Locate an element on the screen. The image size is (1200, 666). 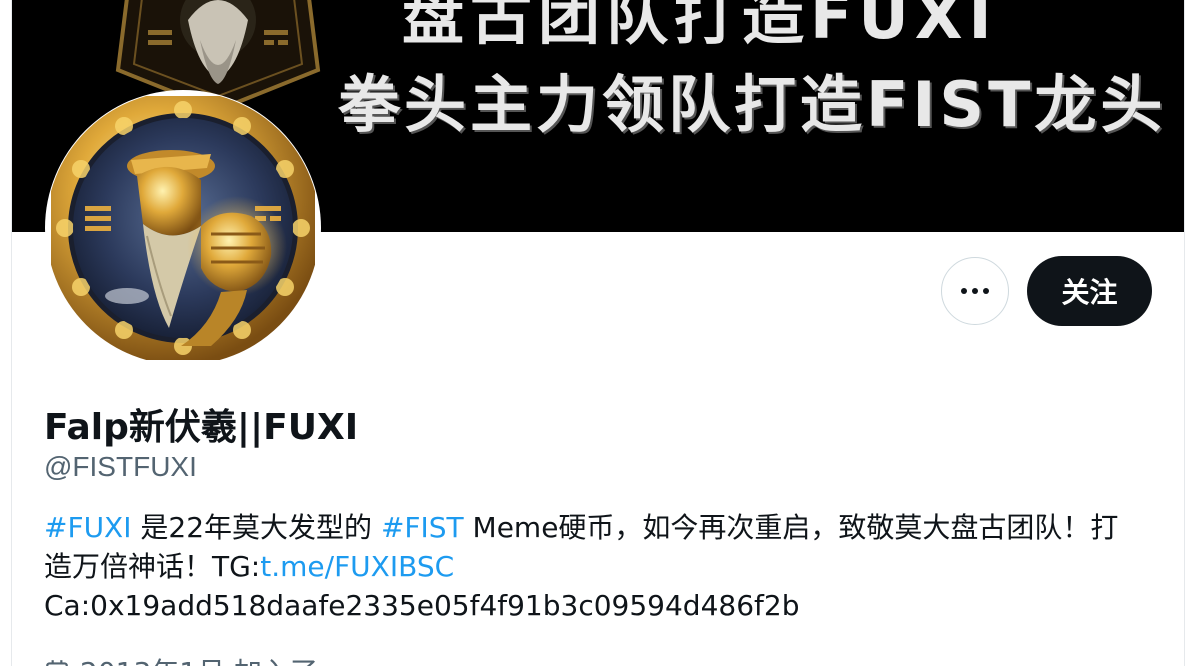
profile-handle: @FISTFUXI is located at coordinates (120, 466).